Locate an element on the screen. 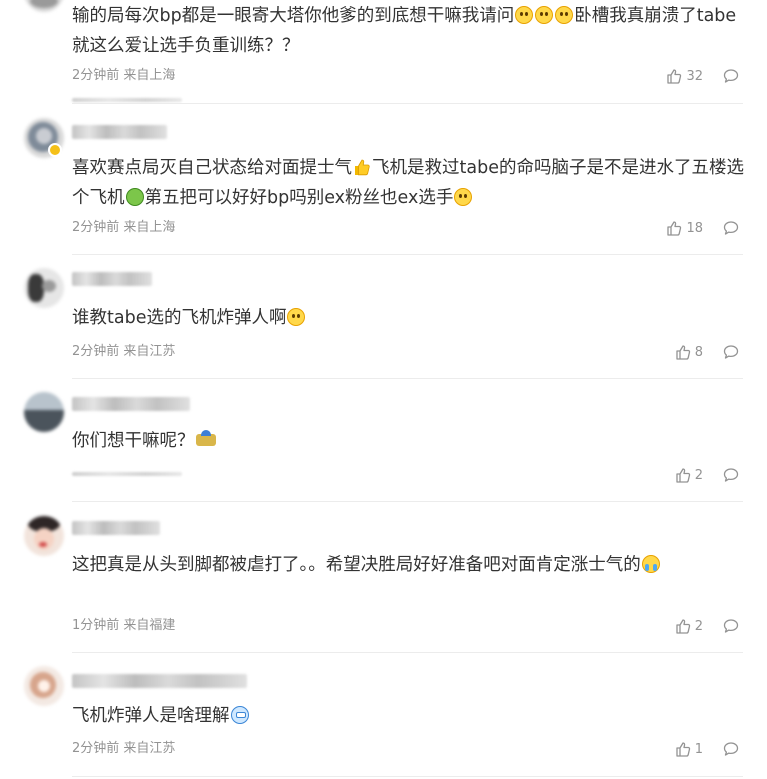 The width and height of the screenshot is (767, 779). smile-emoji-icon is located at coordinates (463, 197).